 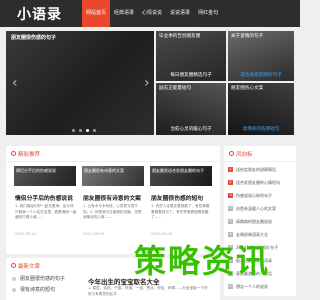 I want to click on sidebar-item: 10 想念一个人的说说, so click(x=261, y=287).